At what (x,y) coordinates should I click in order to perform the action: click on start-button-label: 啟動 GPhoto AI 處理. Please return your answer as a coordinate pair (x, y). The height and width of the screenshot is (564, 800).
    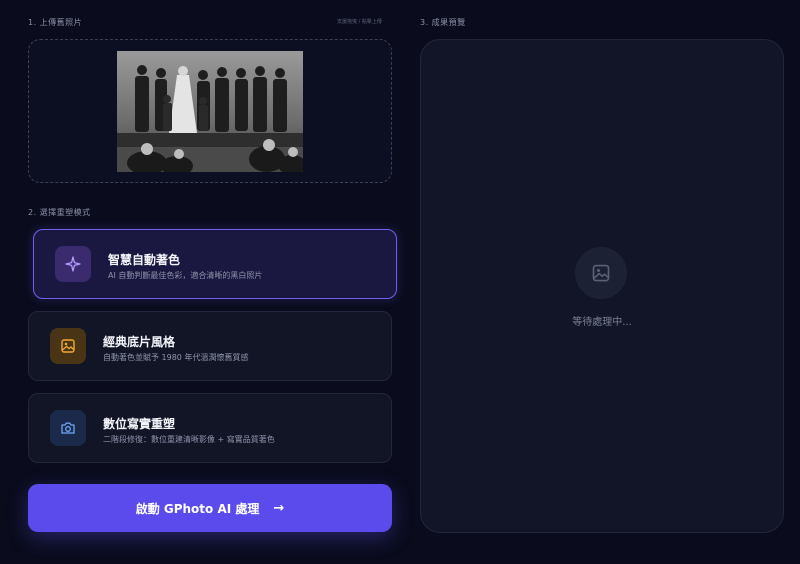
    Looking at the image, I should click on (197, 508).